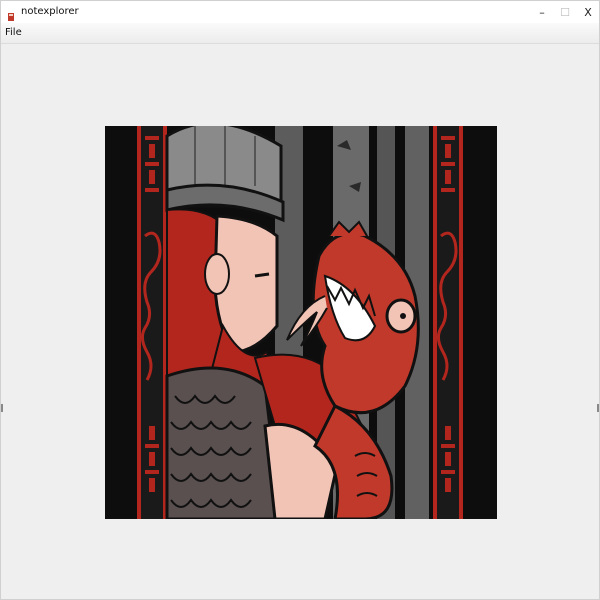  What do you see at coordinates (598, 408) in the screenshot?
I see `right-edge-grip` at bounding box center [598, 408].